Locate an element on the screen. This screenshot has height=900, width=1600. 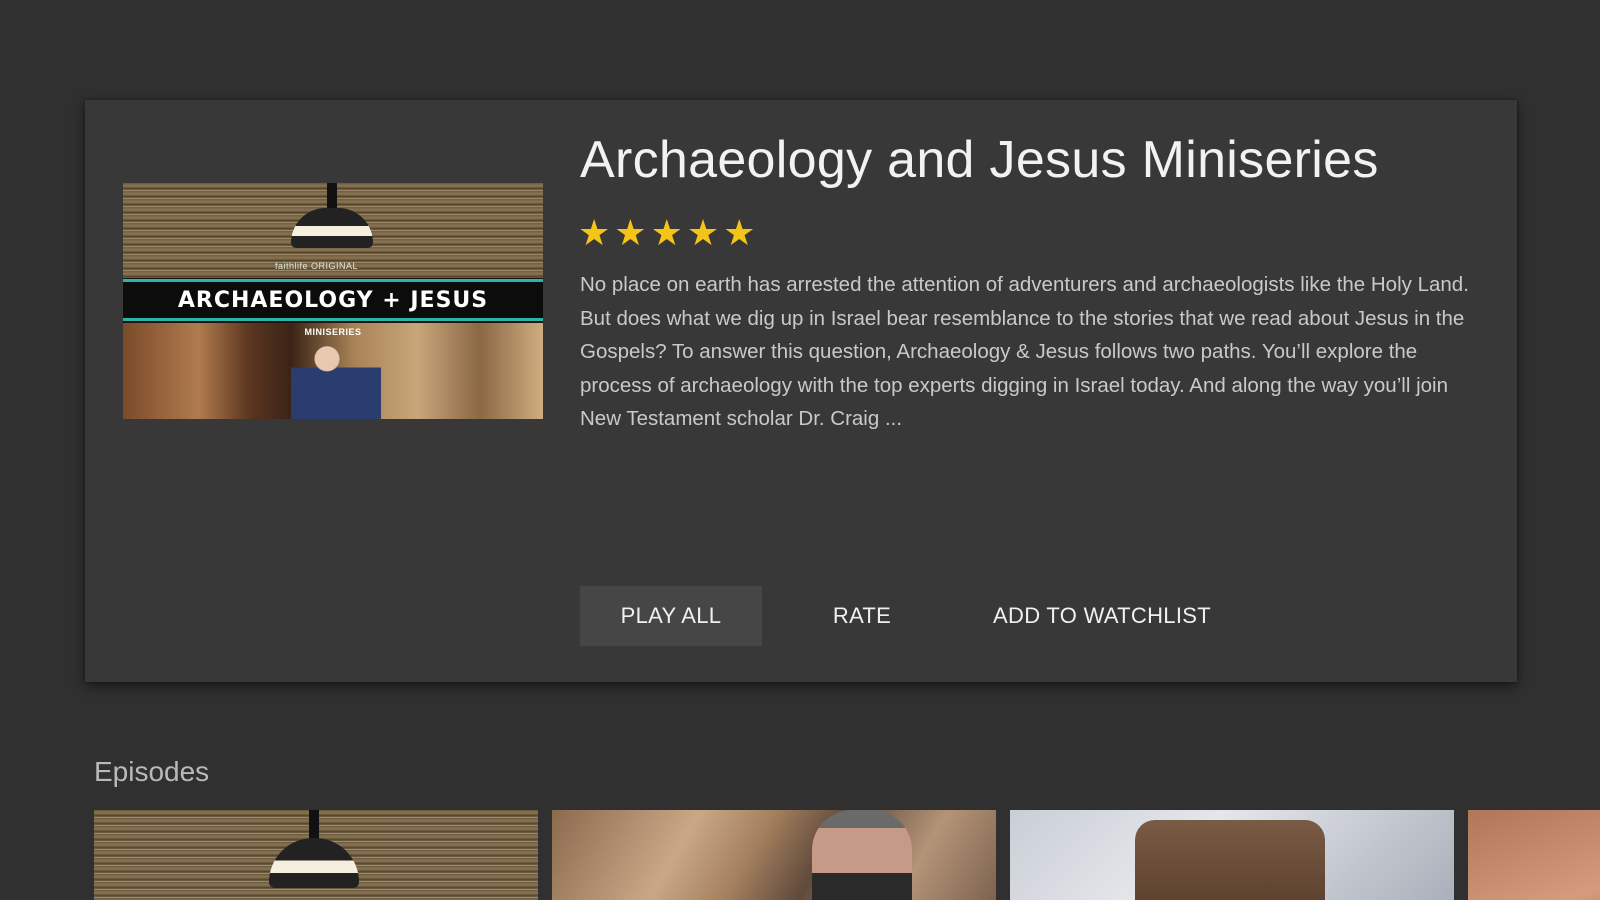
episodes-heading: Episodes is located at coordinates (152, 771).